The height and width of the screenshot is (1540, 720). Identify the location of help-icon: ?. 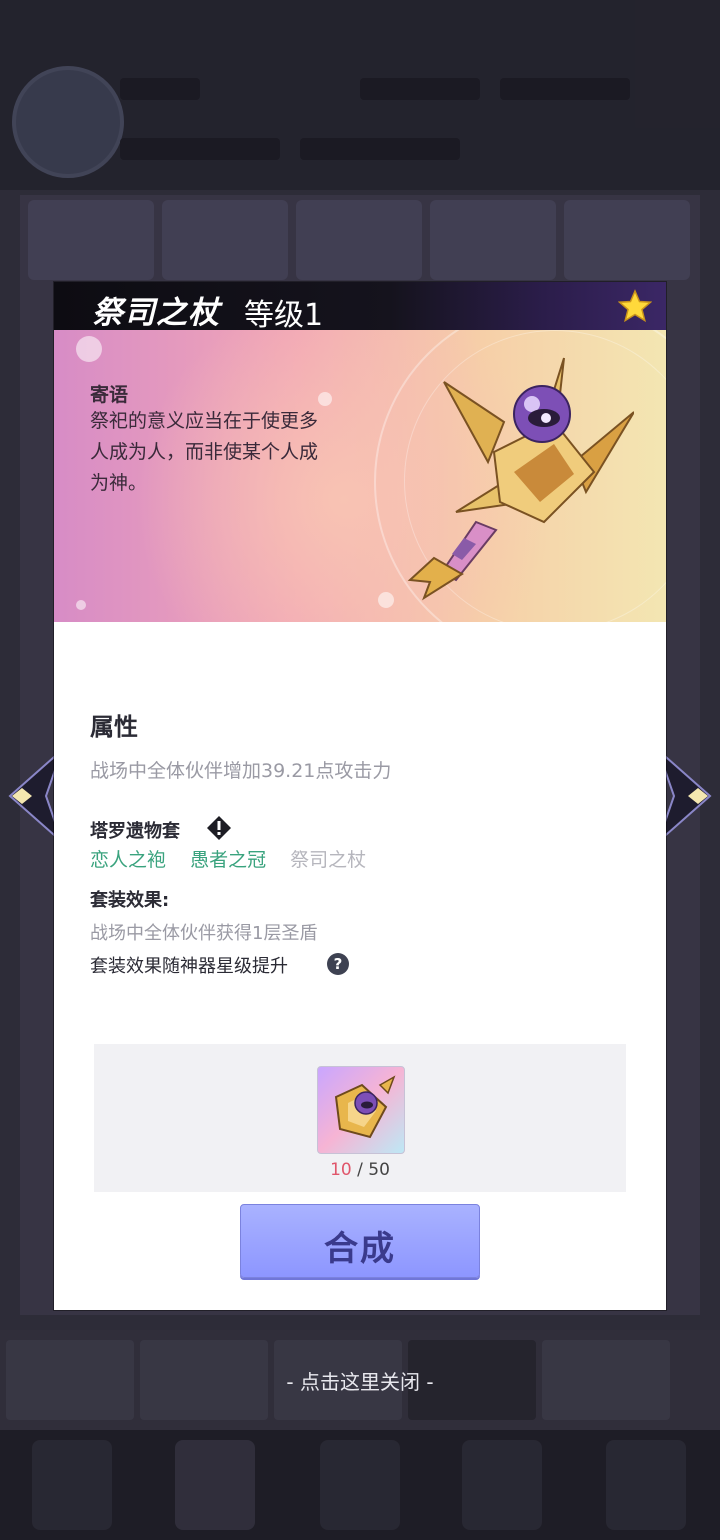
(338, 964).